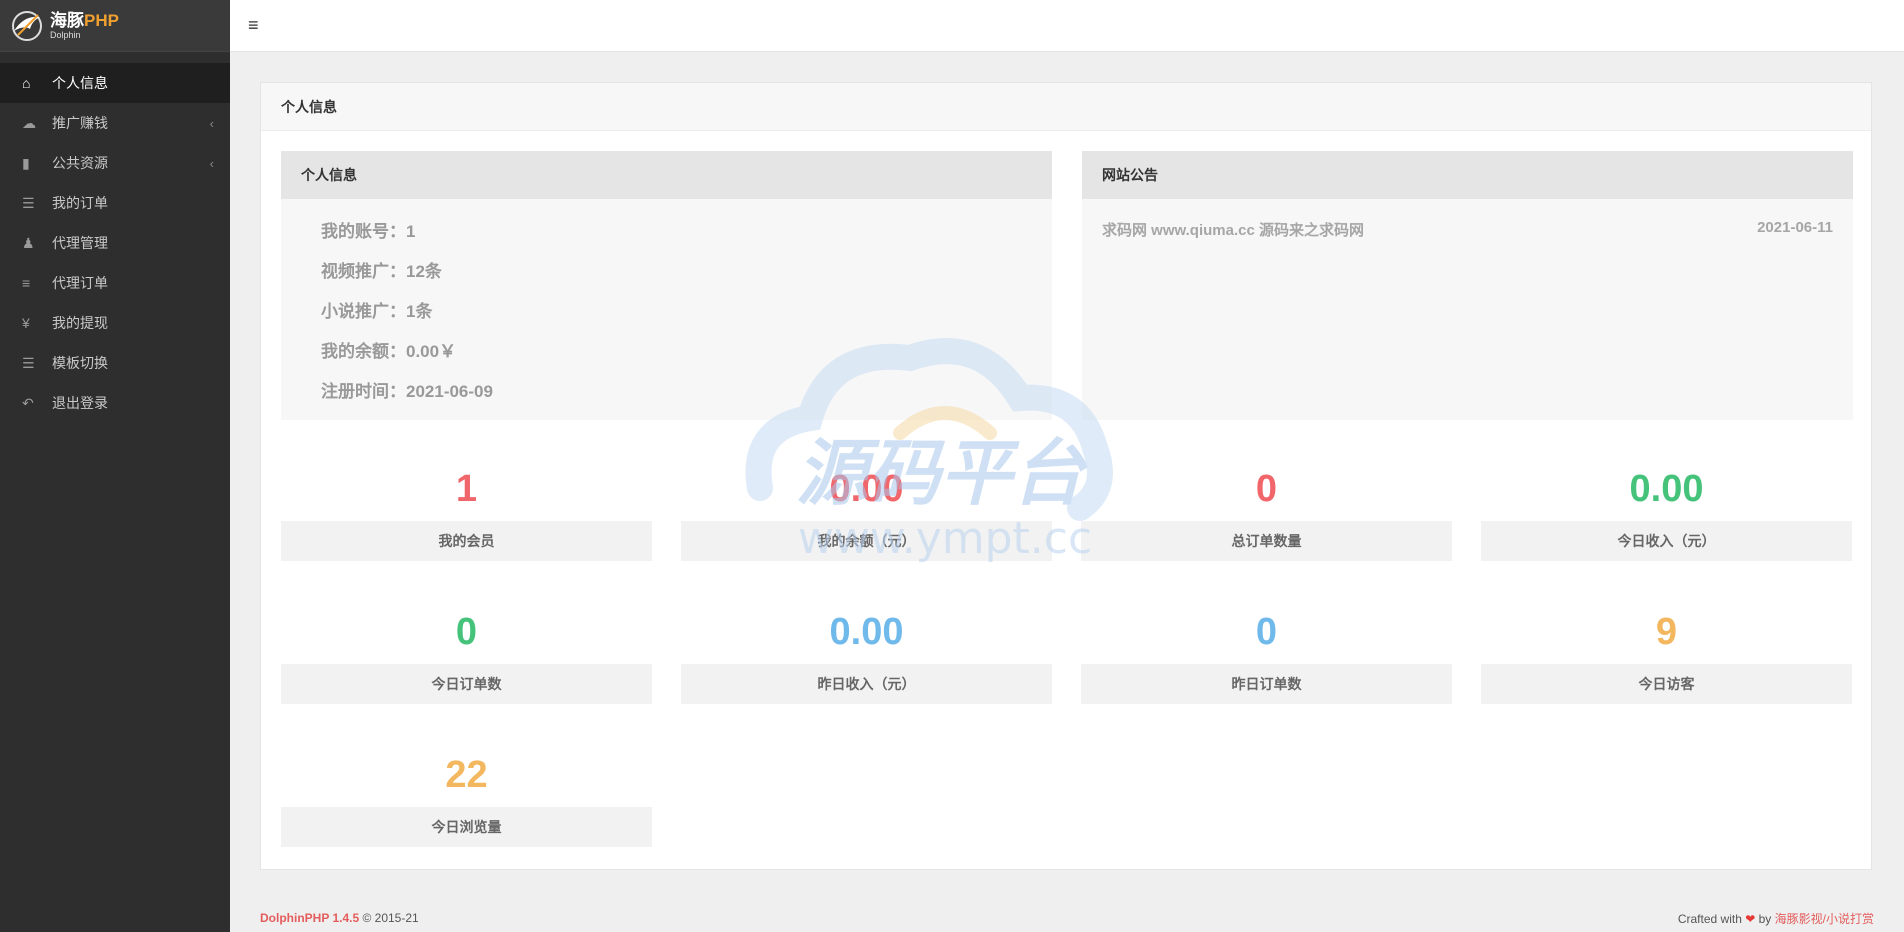 This screenshot has height=932, width=1904. I want to click on profile-row: 我的账号：1, so click(368, 231).